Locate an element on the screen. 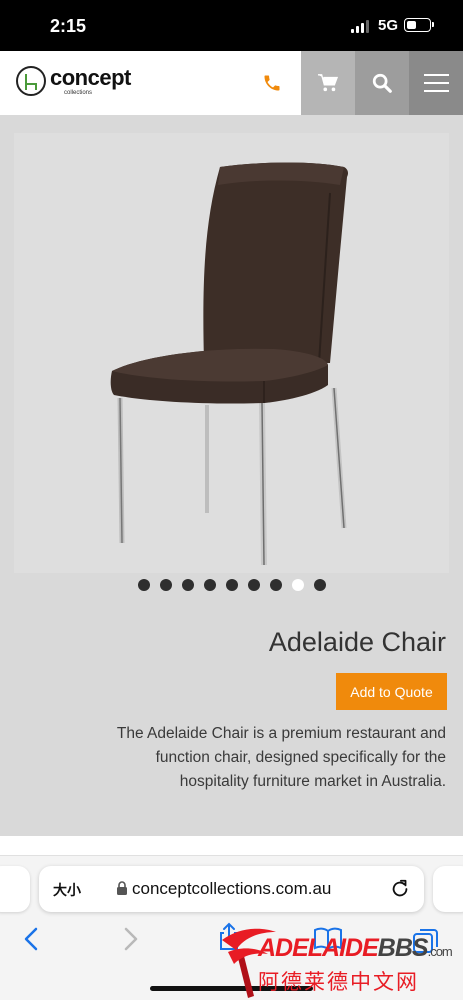  cart-button is located at coordinates (328, 83).